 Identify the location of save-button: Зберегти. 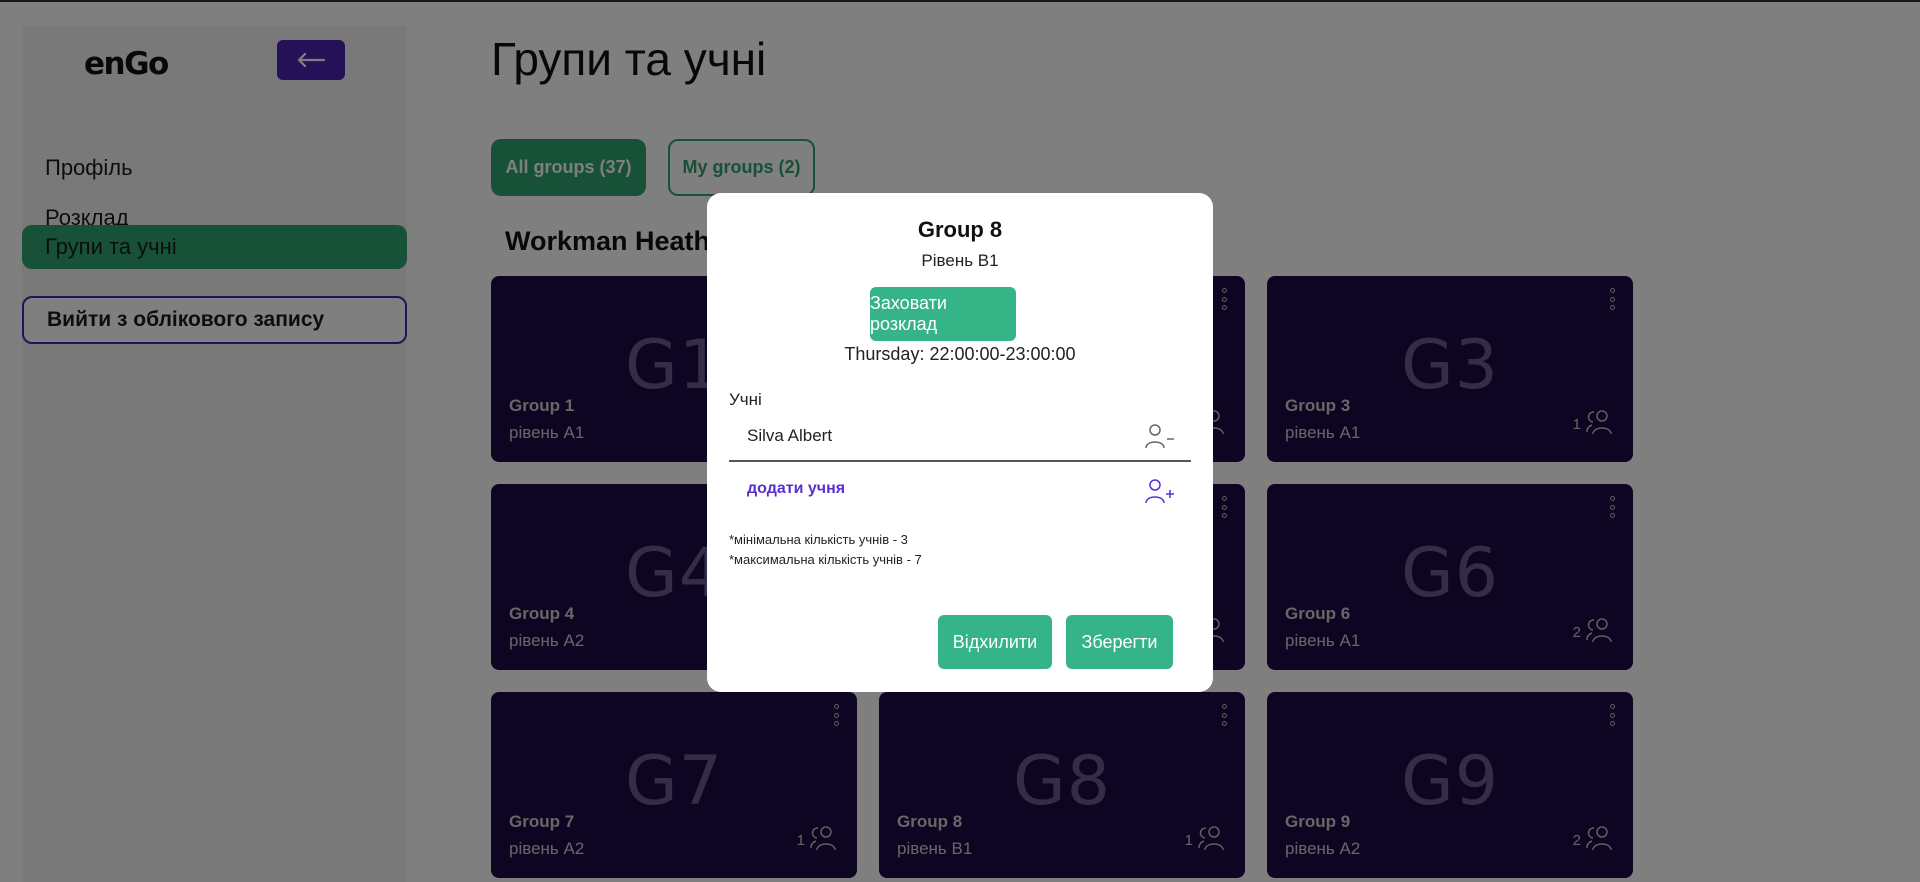
(1119, 642).